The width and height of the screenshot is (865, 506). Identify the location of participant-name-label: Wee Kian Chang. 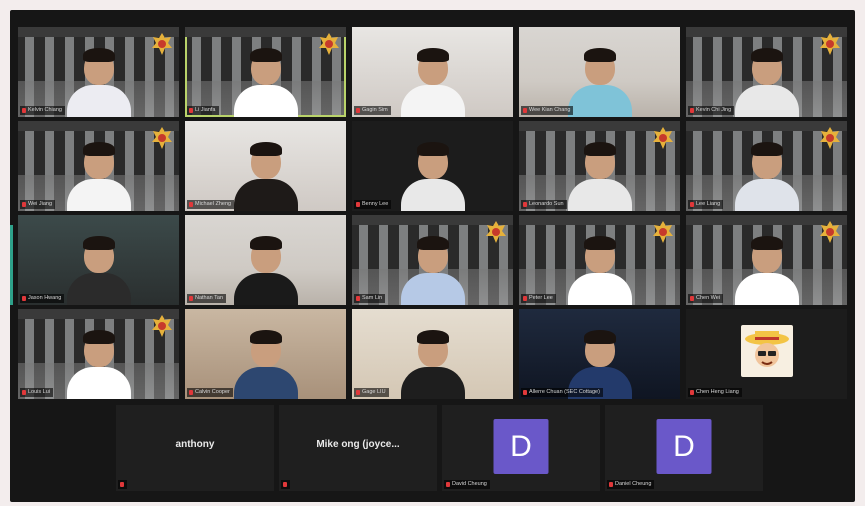
(547, 110).